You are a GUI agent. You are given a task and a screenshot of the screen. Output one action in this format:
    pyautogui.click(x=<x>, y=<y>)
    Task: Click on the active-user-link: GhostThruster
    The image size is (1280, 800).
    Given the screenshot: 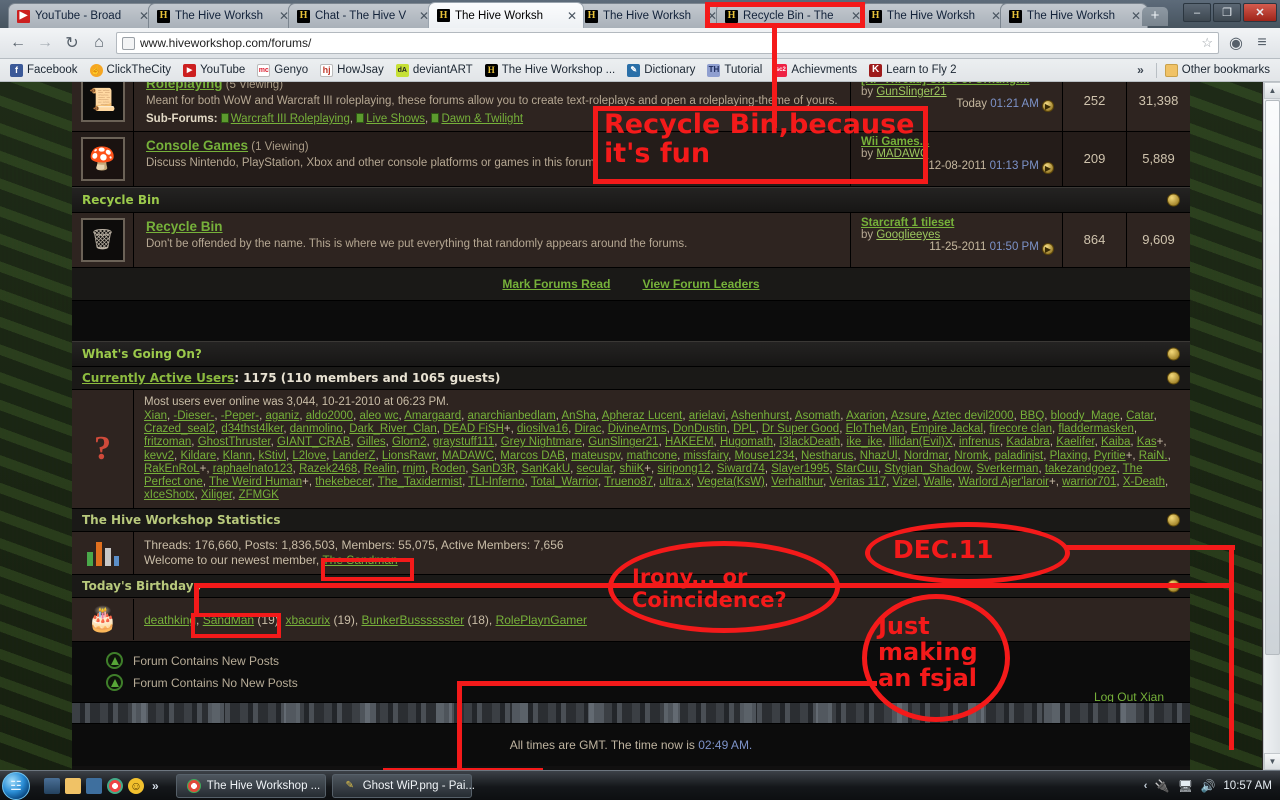 What is the action you would take?
    pyautogui.click(x=234, y=442)
    